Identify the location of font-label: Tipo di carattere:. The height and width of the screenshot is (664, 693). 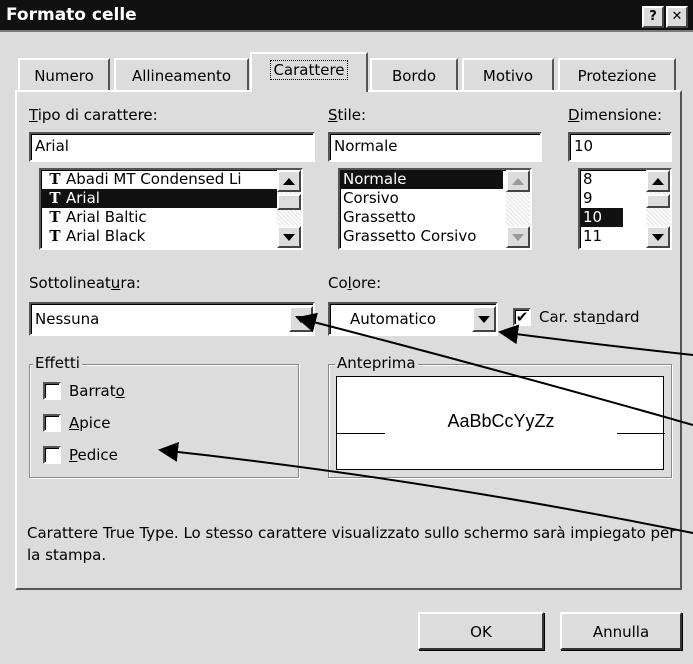
(93, 115).